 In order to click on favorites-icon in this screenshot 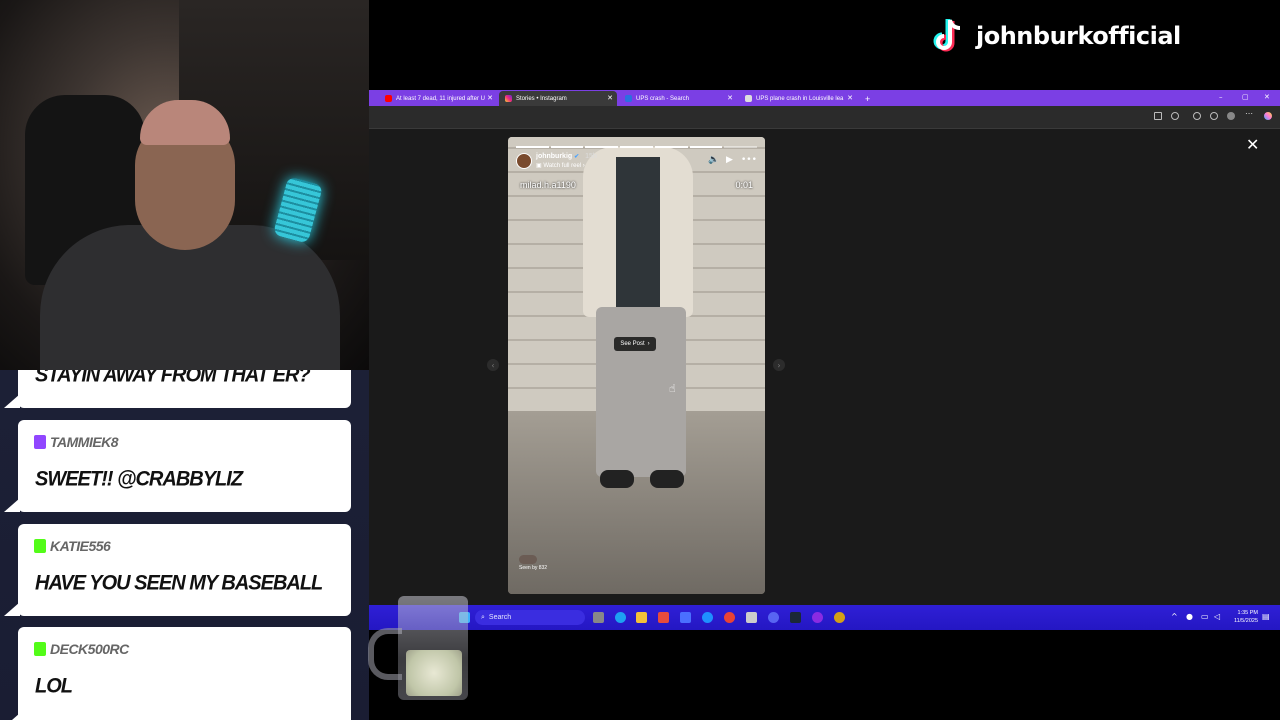, I will do `click(1214, 116)`.